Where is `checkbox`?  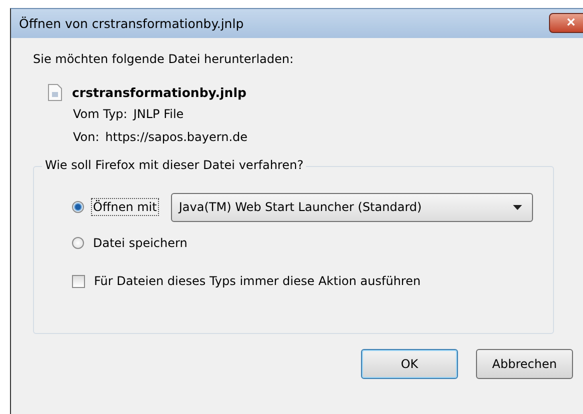
checkbox is located at coordinates (78, 281).